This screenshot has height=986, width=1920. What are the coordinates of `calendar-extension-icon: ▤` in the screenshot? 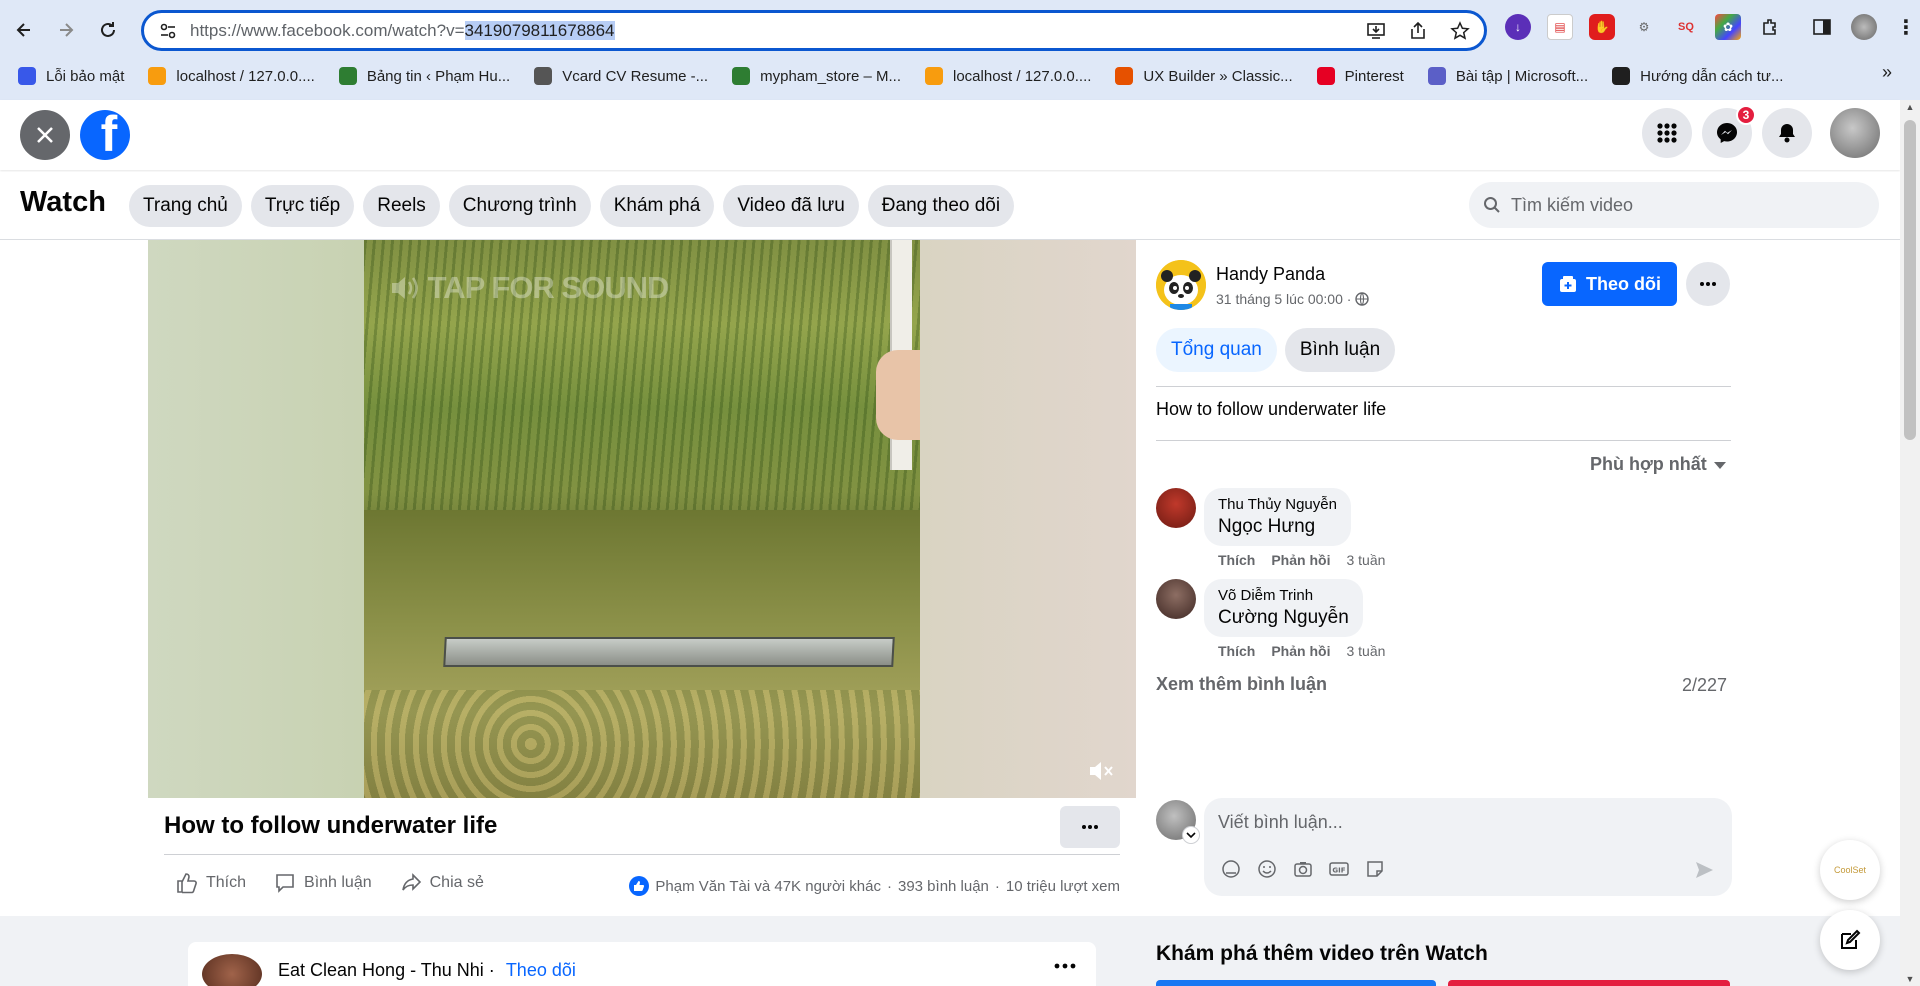 It's located at (1560, 27).